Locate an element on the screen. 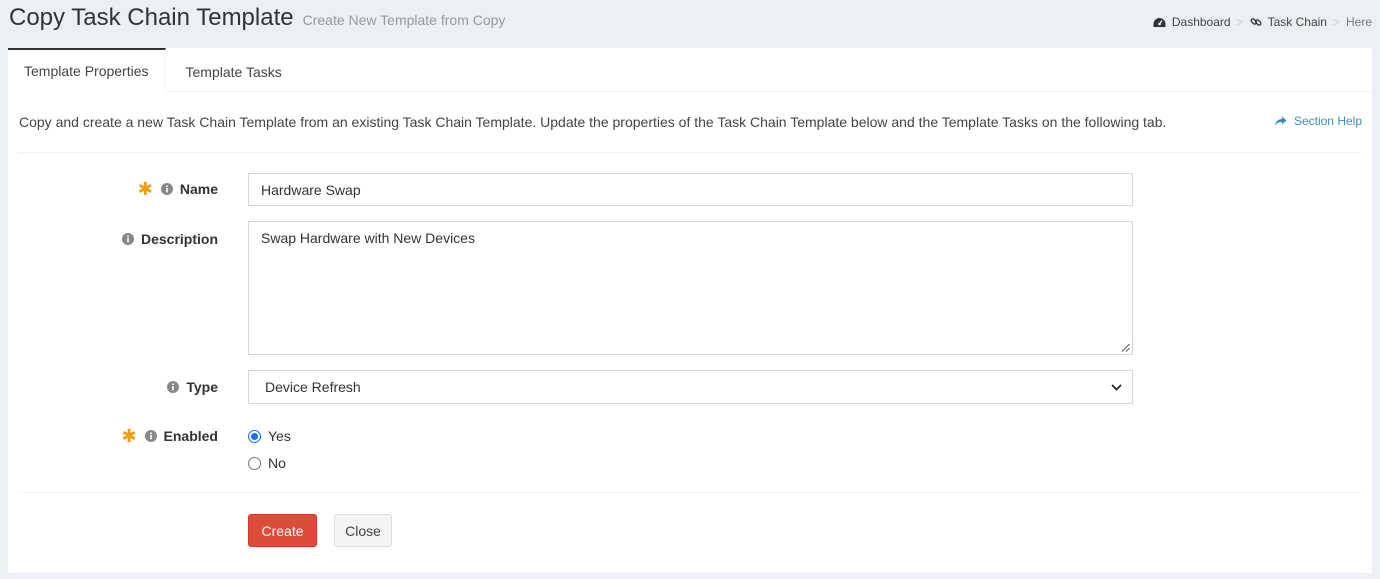 The image size is (1380, 579). radio-label: Yes is located at coordinates (279, 436).